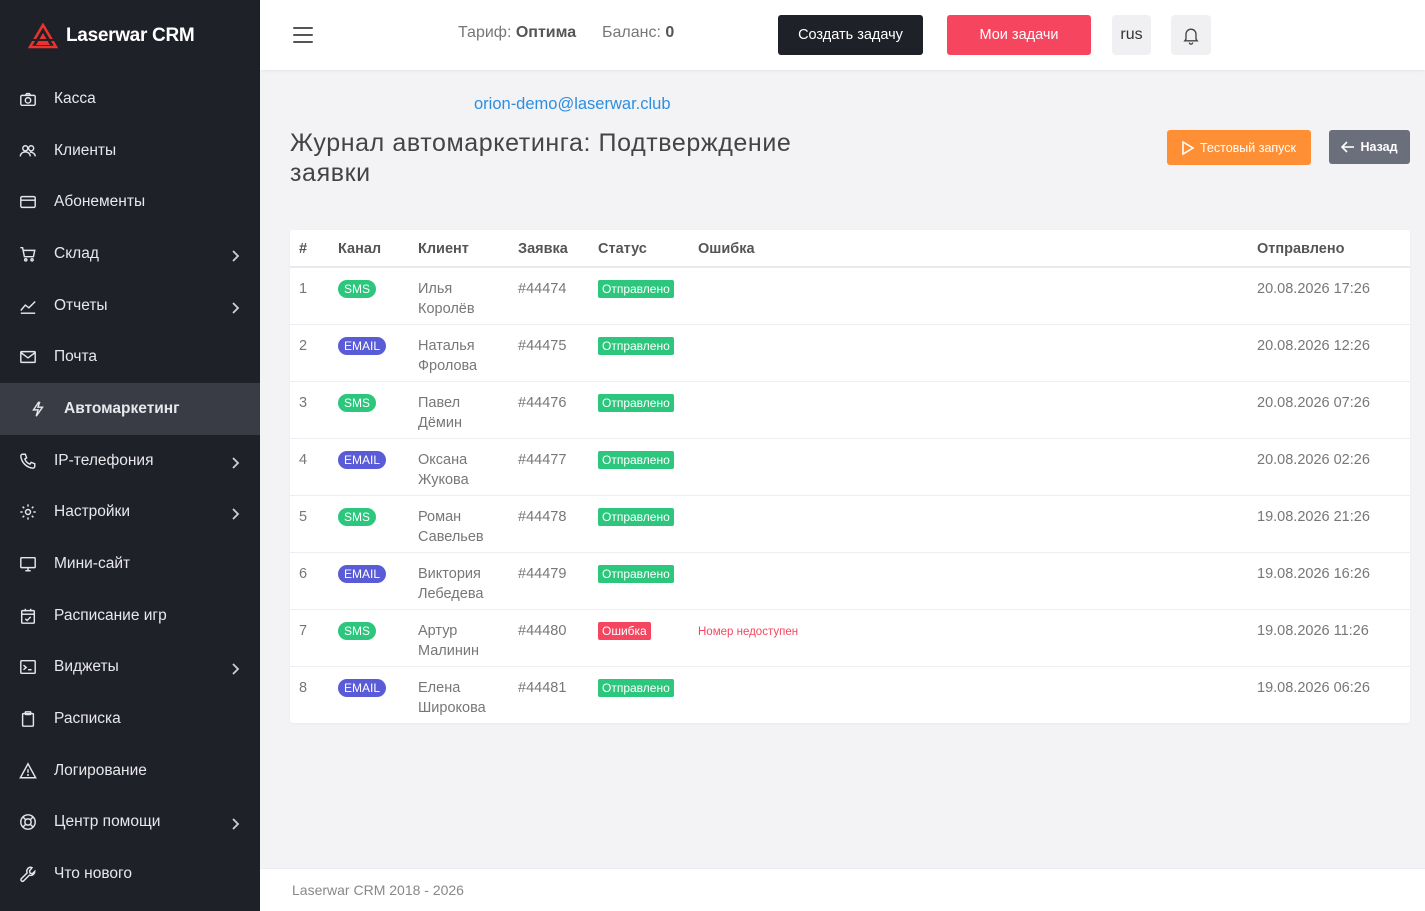 Image resolution: width=1425 pixels, height=911 pixels. What do you see at coordinates (100, 770) in the screenshot?
I see `sidebar-item-label: Логирование` at bounding box center [100, 770].